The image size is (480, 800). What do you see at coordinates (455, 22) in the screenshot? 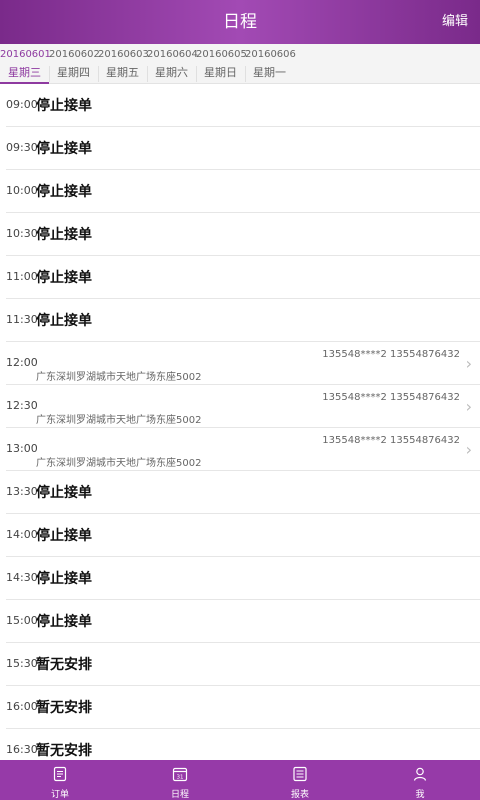
I see `edit-button: 编辑` at bounding box center [455, 22].